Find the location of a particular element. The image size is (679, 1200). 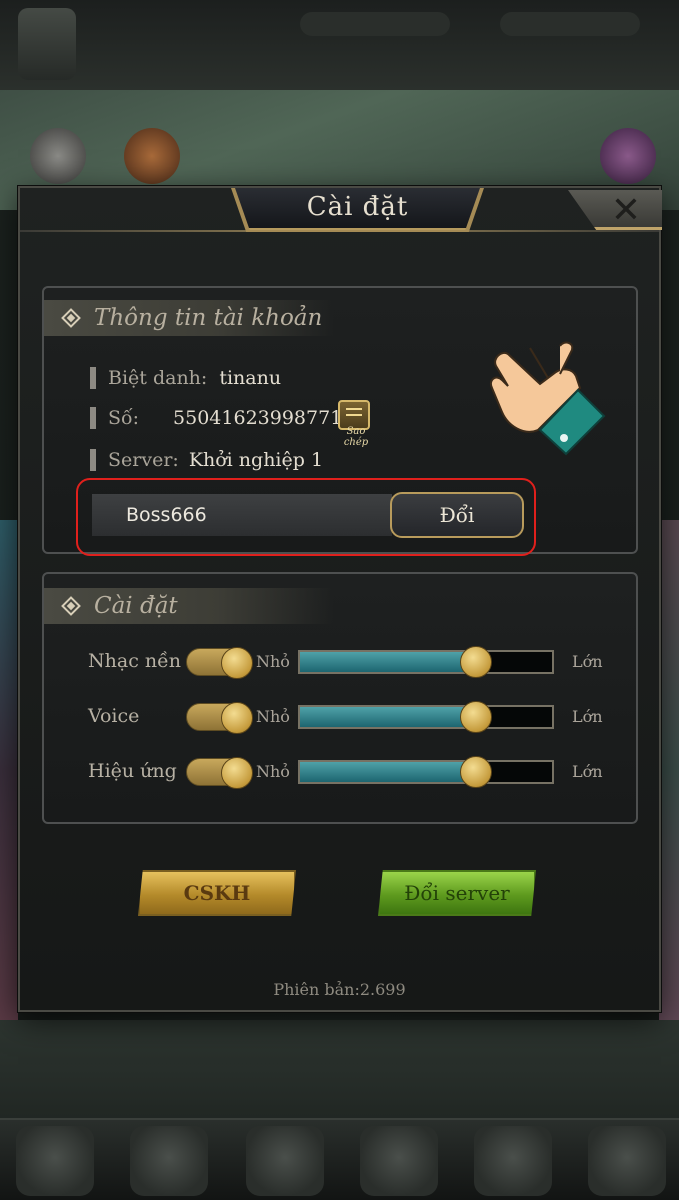

customer-support-button: CSKH is located at coordinates (217, 893).